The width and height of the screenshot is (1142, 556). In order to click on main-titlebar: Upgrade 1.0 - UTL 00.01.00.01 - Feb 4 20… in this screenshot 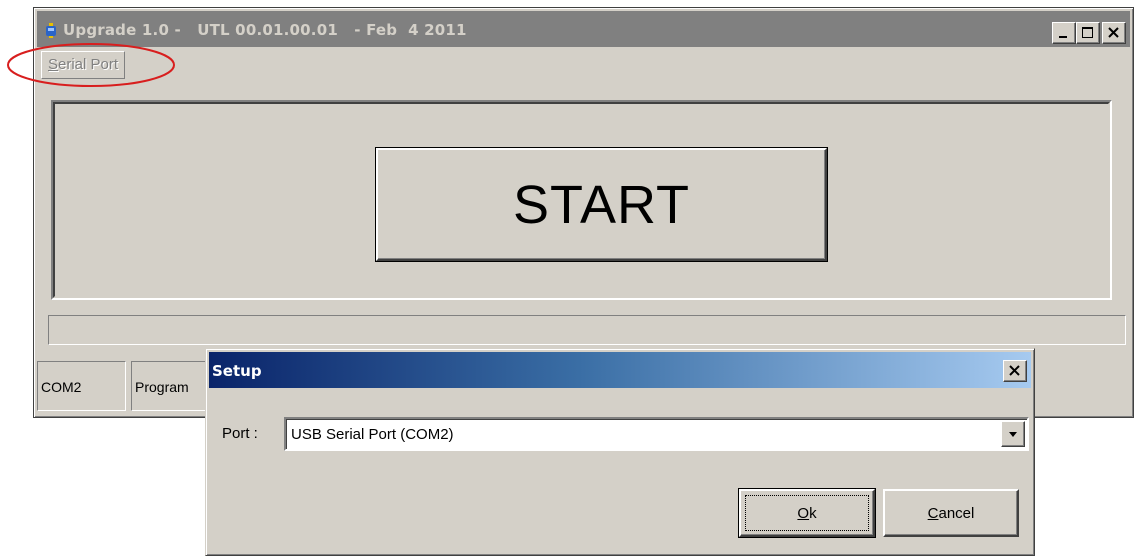, I will do `click(583, 29)`.